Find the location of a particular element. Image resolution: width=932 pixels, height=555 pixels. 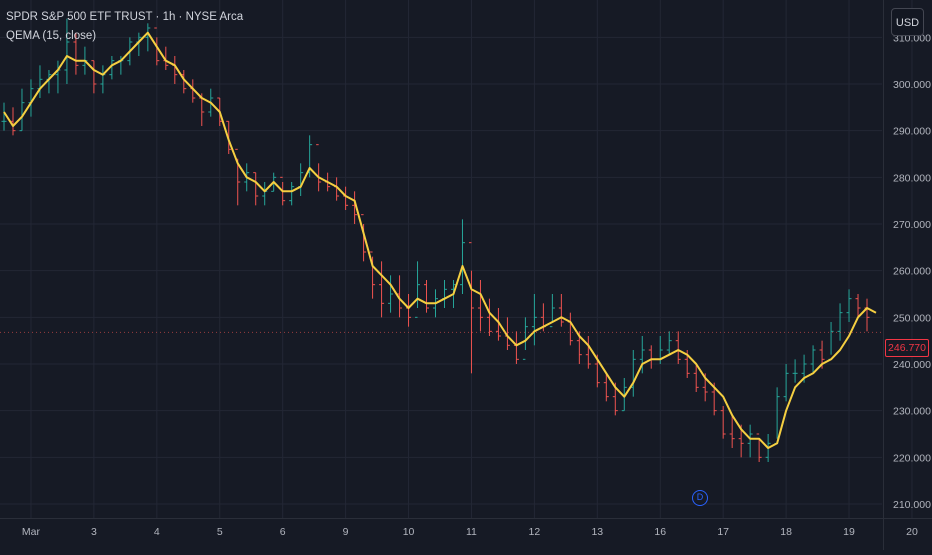

x-tick-label: 9 is located at coordinates (346, 532).